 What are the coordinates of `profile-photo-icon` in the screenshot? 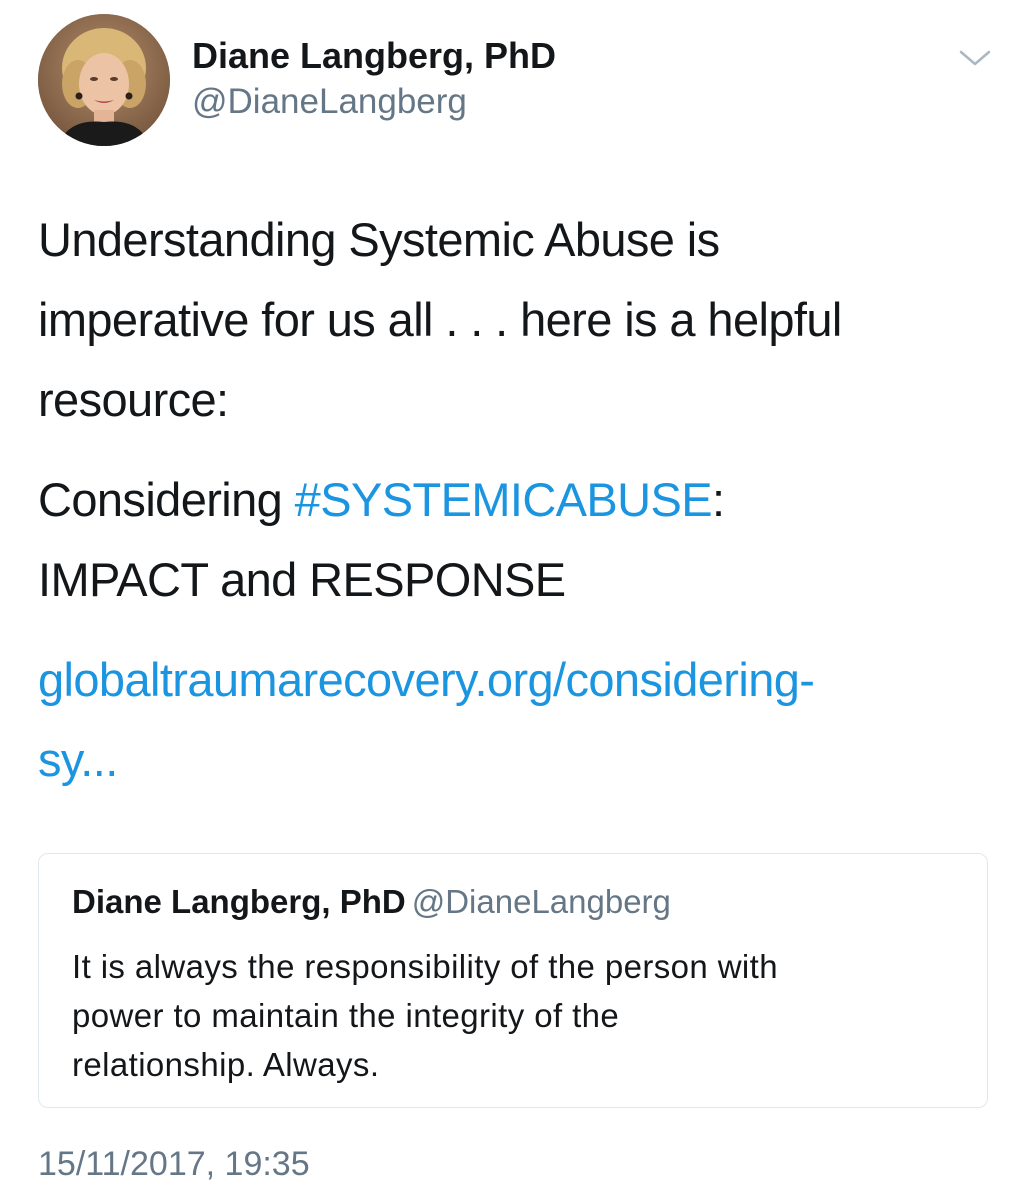 It's located at (104, 80).